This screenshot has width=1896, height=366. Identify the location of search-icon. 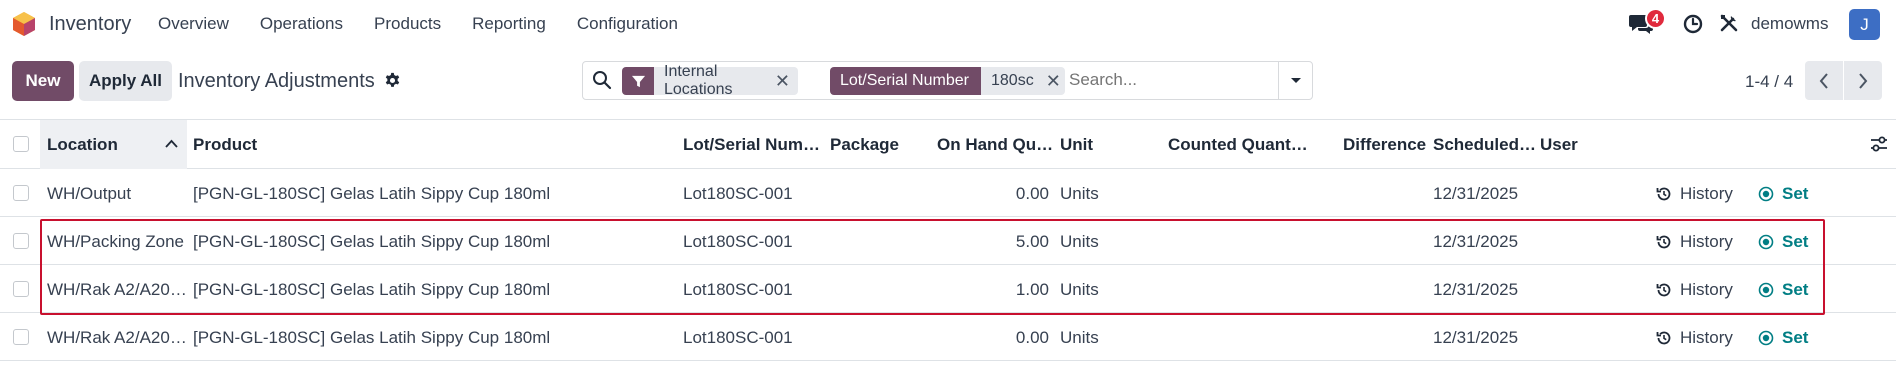
(602, 80).